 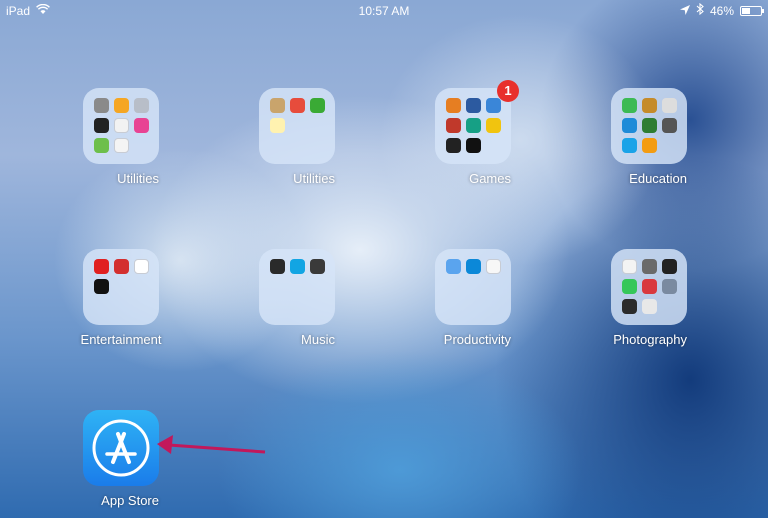 I want to click on folder-entertainment: Entertainment, so click(x=121, y=299).